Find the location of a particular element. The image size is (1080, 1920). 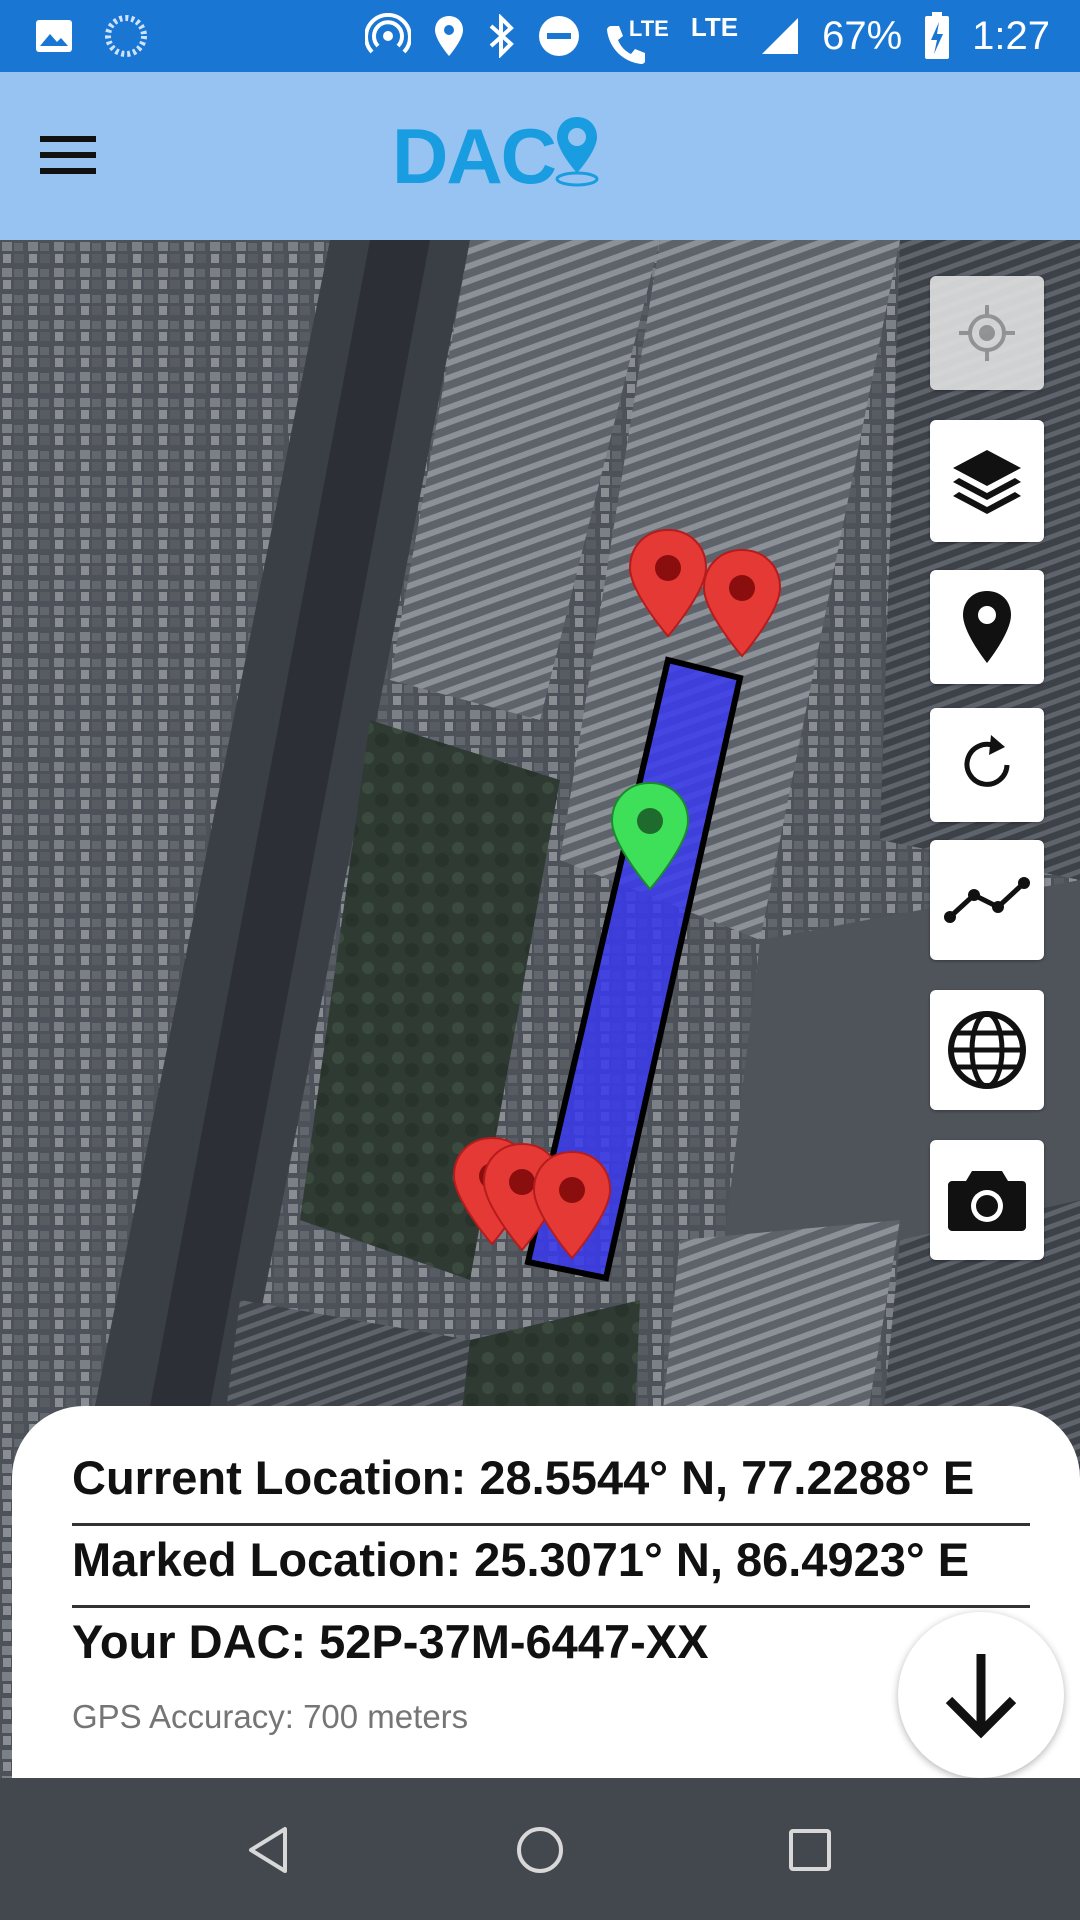

refresh-button is located at coordinates (987, 765).